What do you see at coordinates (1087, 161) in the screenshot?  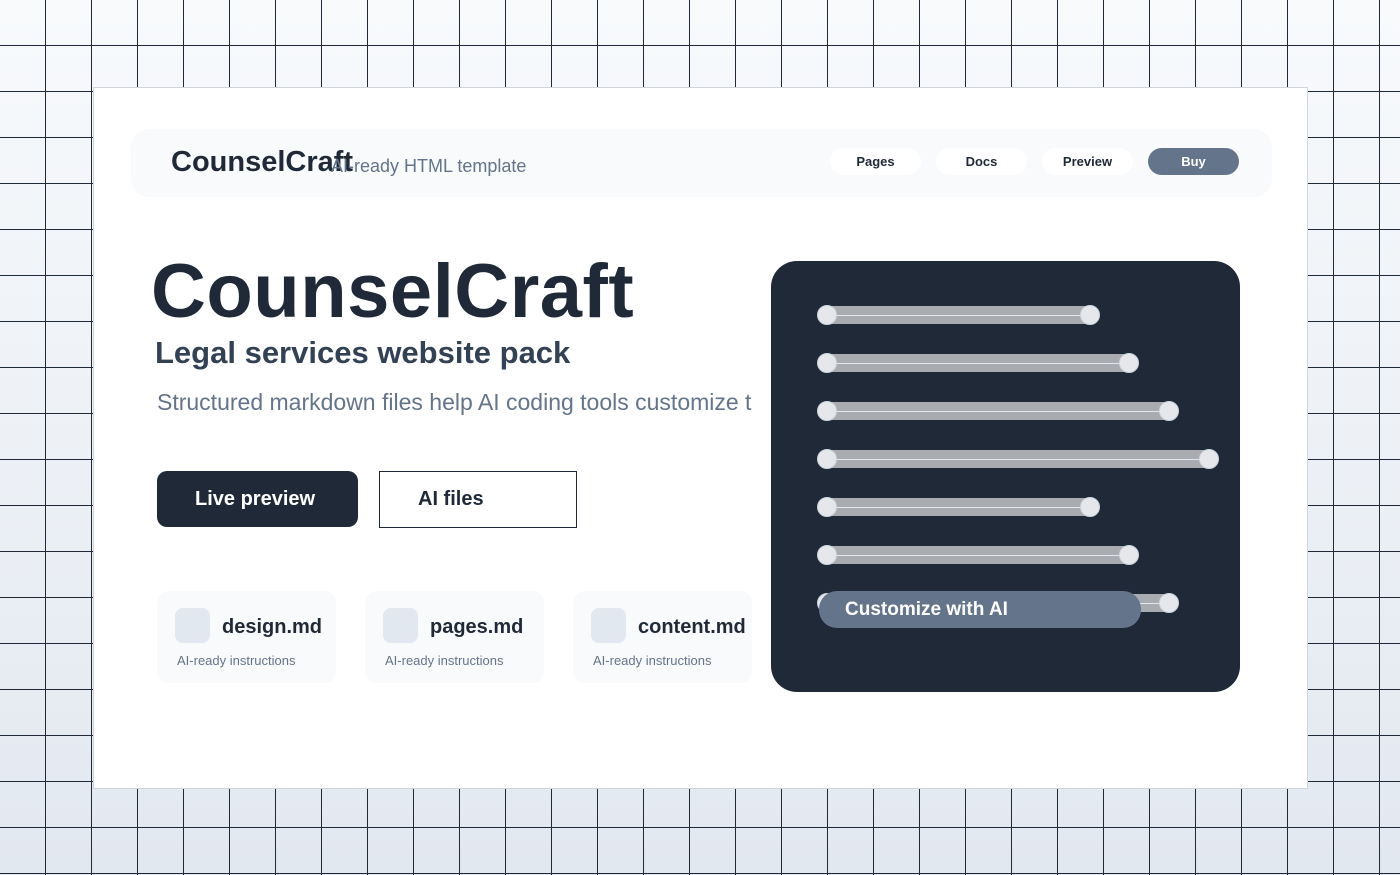 I see `nav-preview-button: Preview` at bounding box center [1087, 161].